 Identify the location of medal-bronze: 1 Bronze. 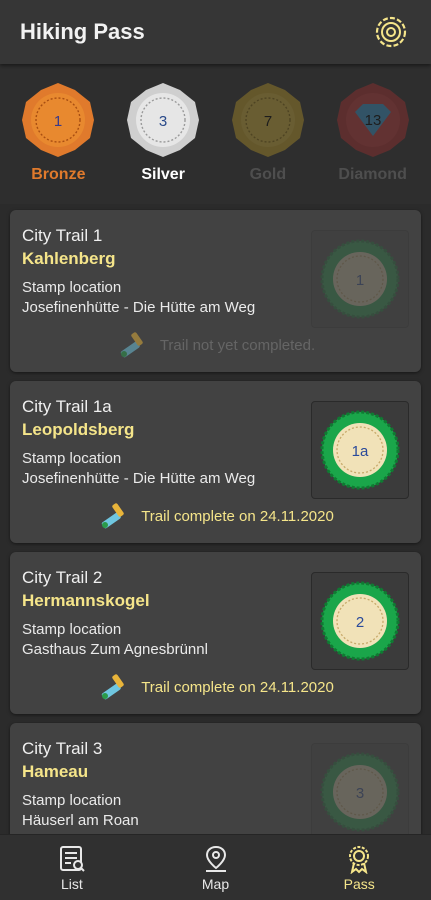
(58, 134).